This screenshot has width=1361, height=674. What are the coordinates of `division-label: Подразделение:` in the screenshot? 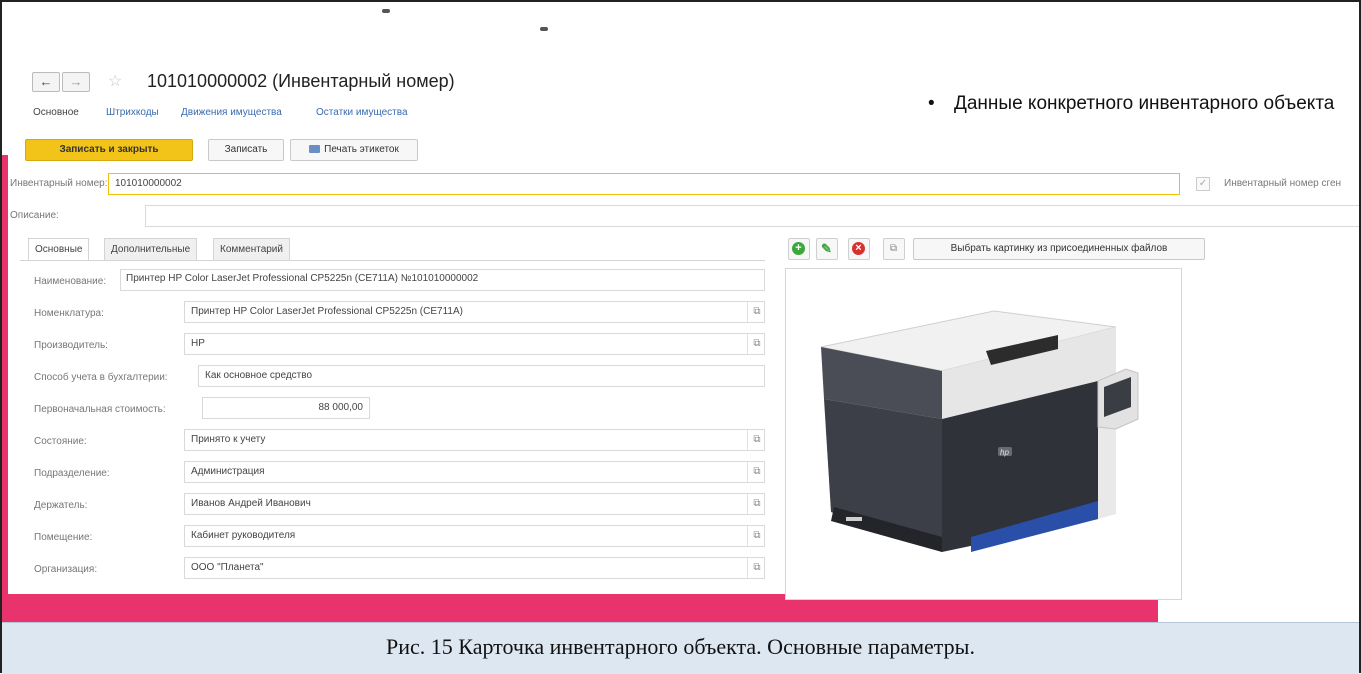 It's located at (72, 473).